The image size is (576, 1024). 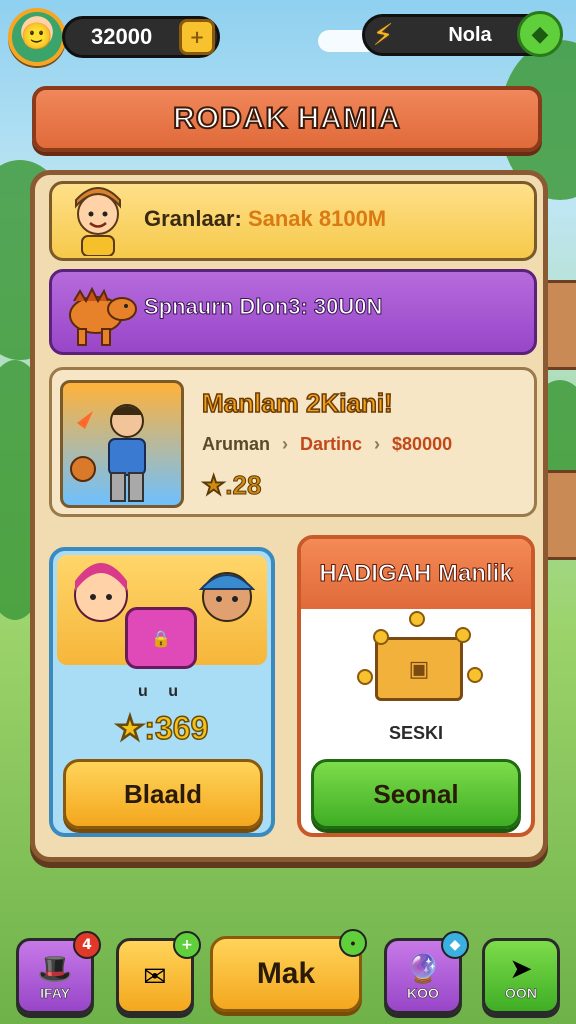 What do you see at coordinates (265, 218) in the screenshot?
I see `row-text: Granlaar: Sanak 8100M` at bounding box center [265, 218].